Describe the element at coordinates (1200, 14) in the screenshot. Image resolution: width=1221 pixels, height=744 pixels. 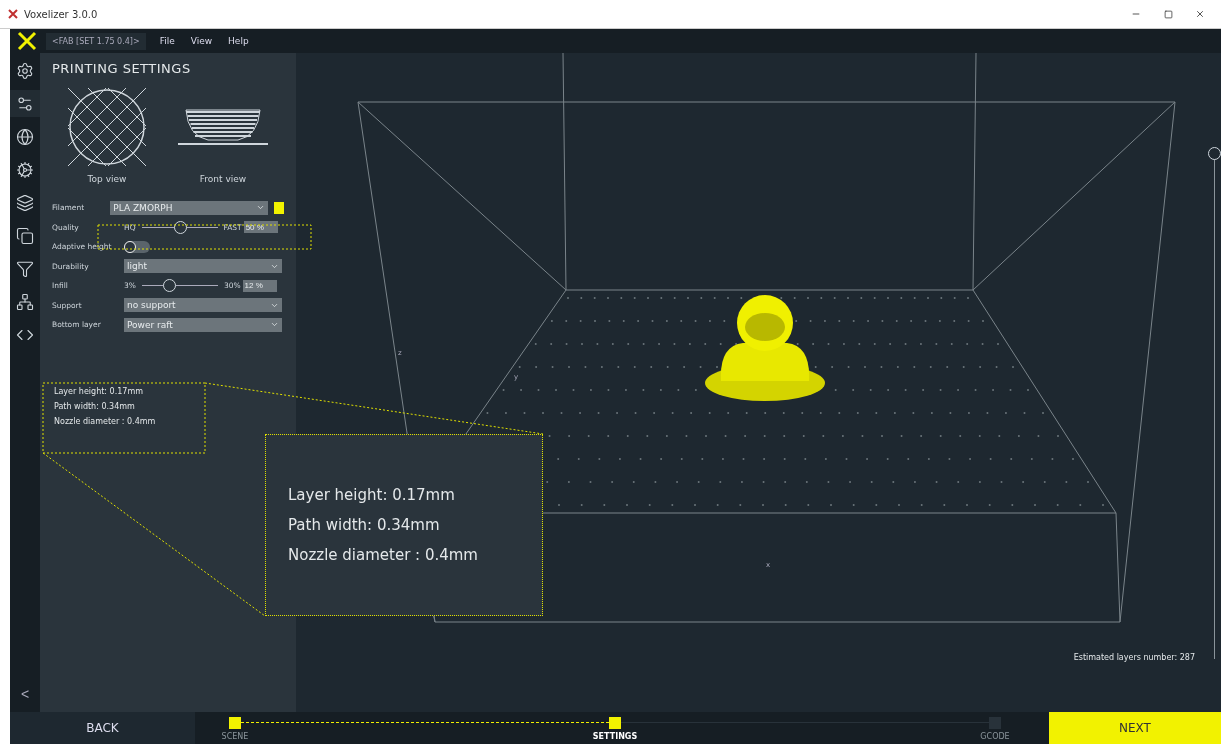
I see `close-icon` at that location.